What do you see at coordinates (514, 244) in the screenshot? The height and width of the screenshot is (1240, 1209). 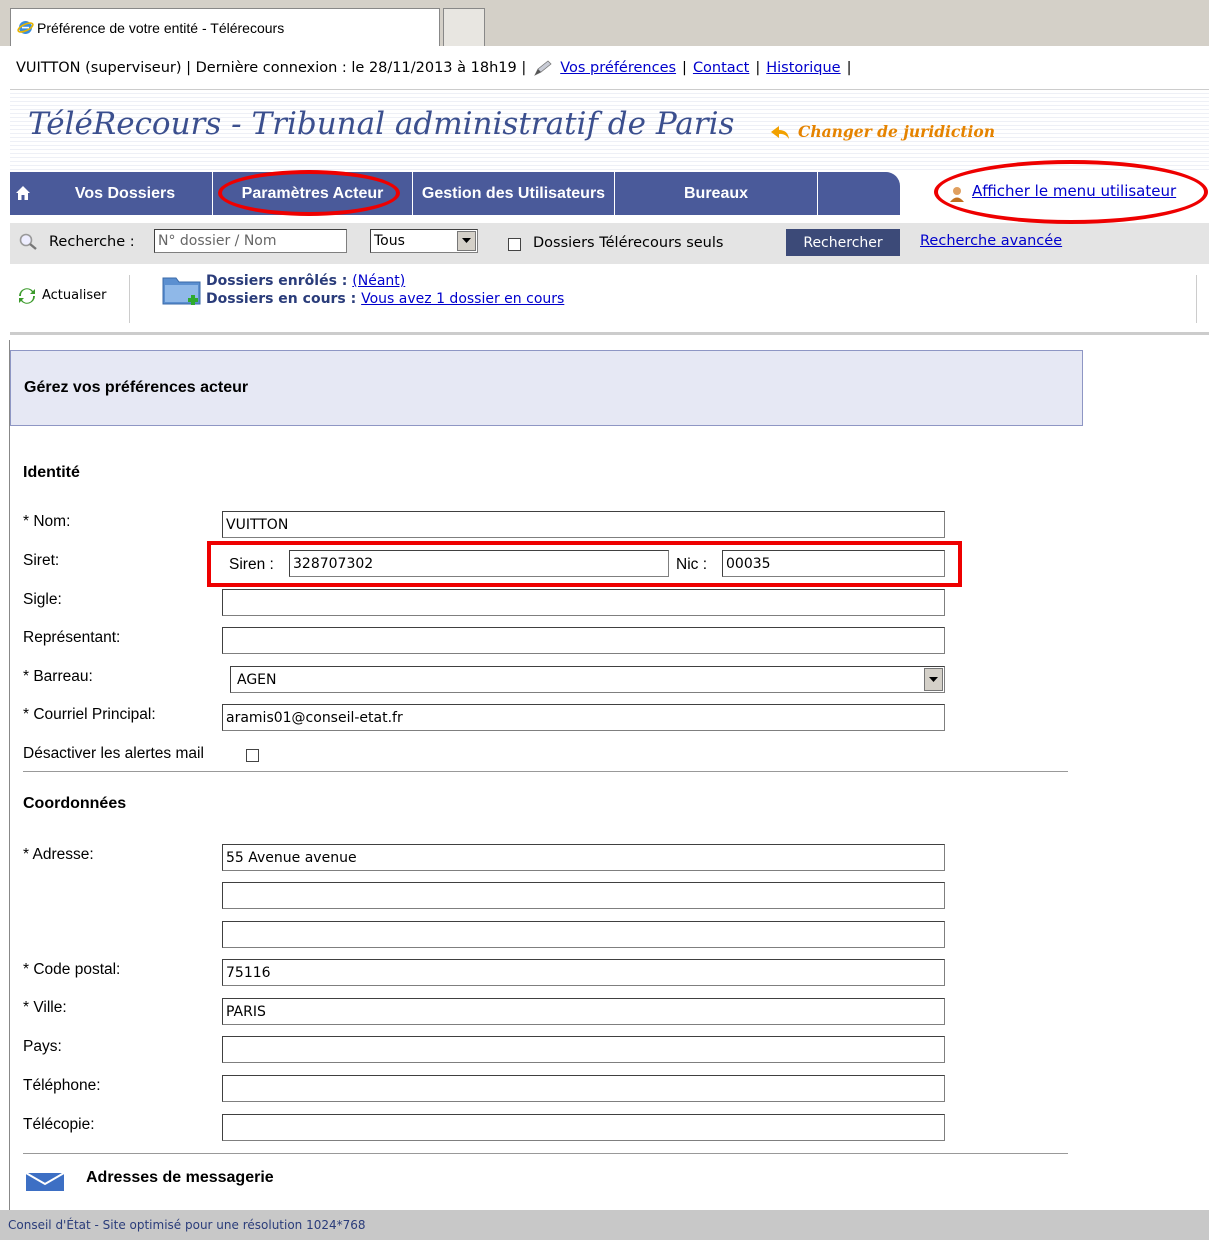 I see `telerecours-only-checkbox` at bounding box center [514, 244].